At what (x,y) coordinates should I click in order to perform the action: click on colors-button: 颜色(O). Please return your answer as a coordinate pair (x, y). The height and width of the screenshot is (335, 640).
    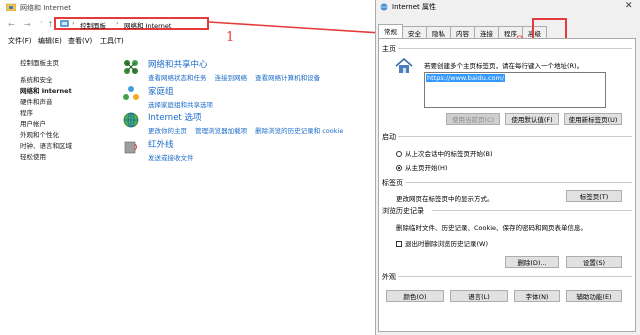
    Looking at the image, I should click on (415, 296).